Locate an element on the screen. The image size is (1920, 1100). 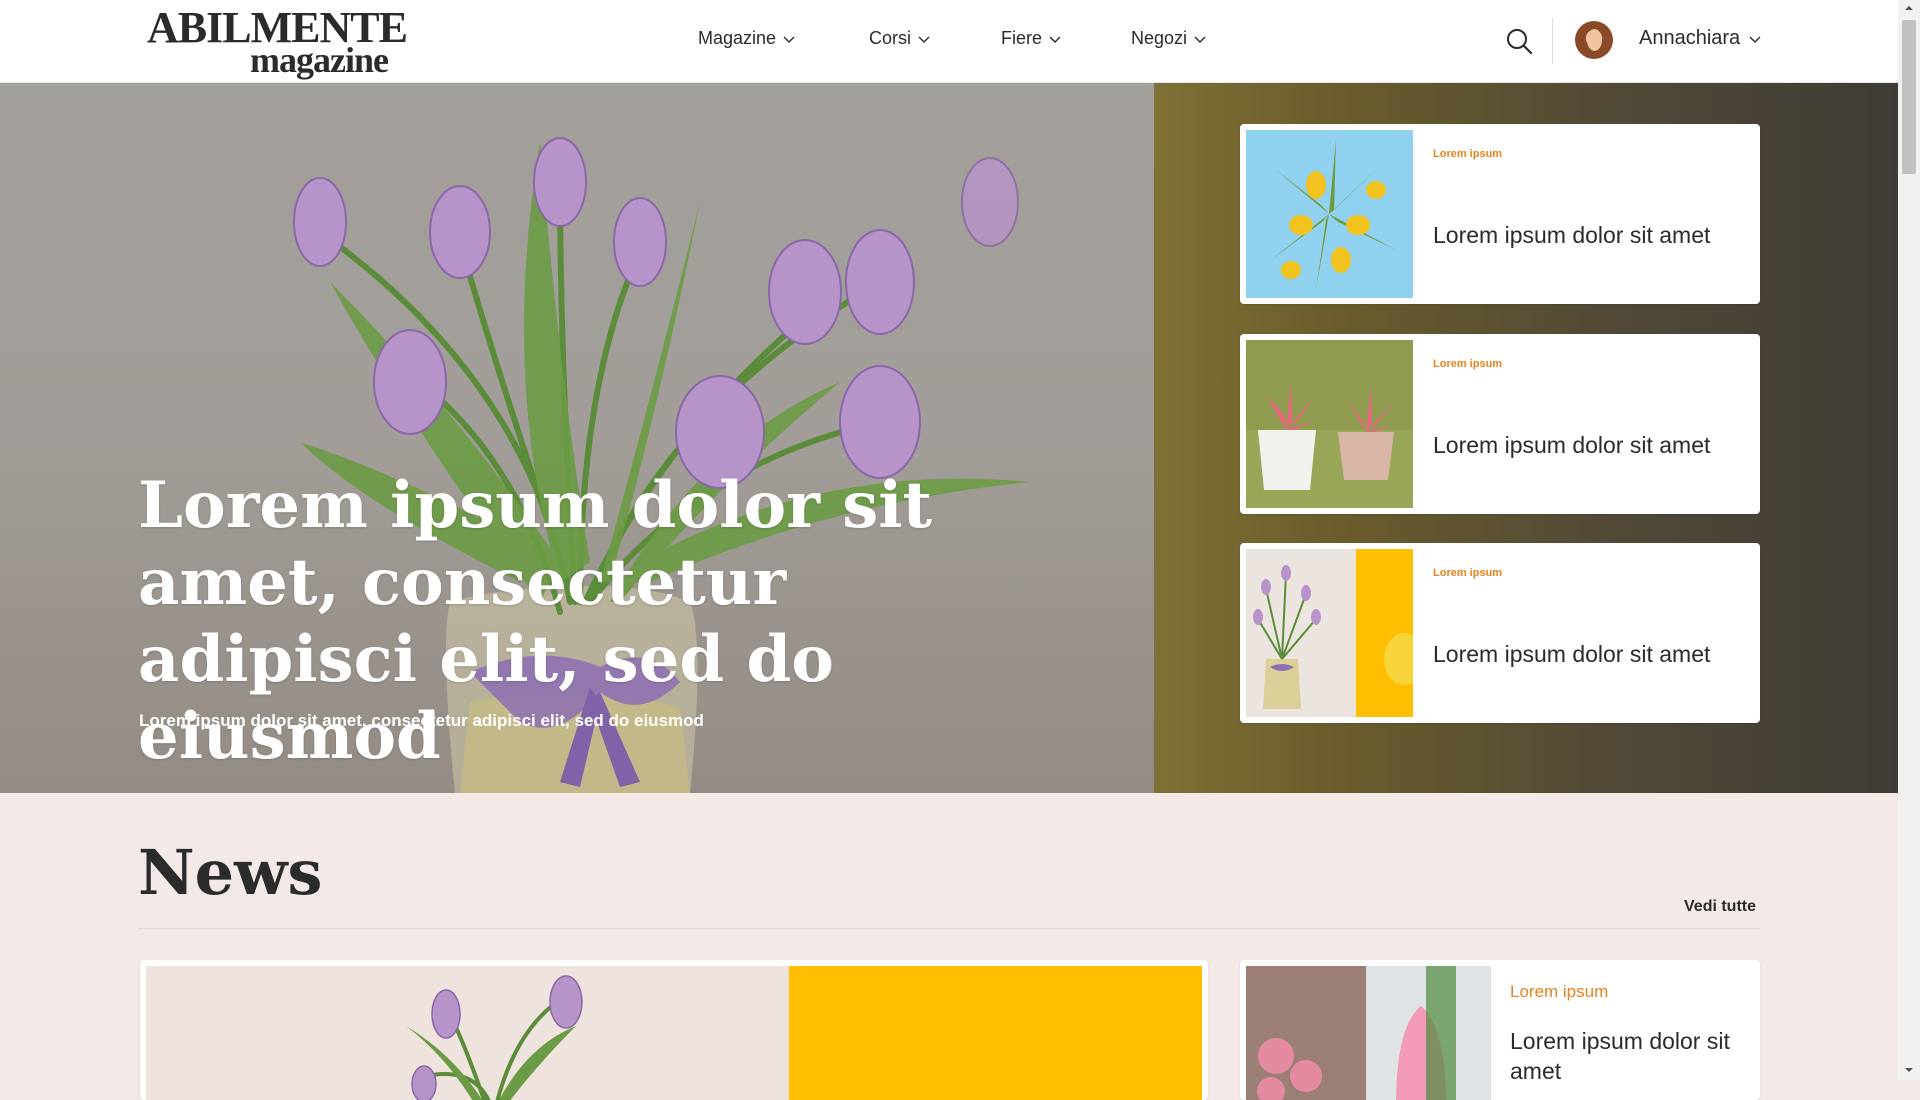
nav-item-fiere: Fiere is located at coordinates (1031, 38).